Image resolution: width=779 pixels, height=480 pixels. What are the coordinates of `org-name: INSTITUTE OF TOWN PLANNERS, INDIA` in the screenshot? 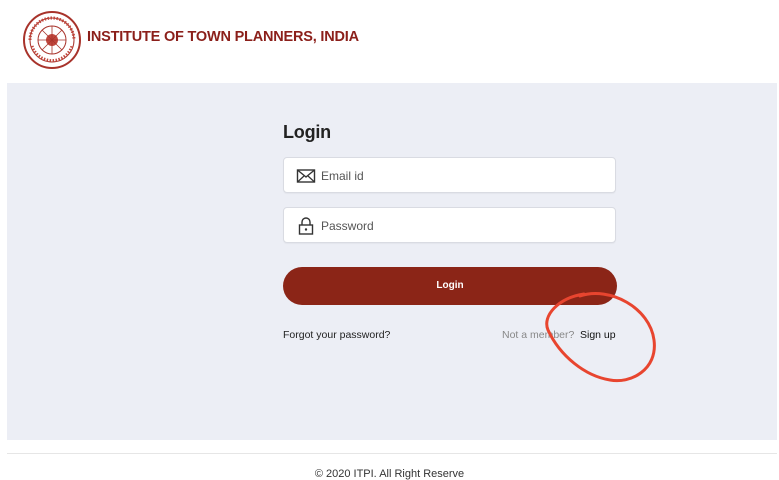 It's located at (223, 37).